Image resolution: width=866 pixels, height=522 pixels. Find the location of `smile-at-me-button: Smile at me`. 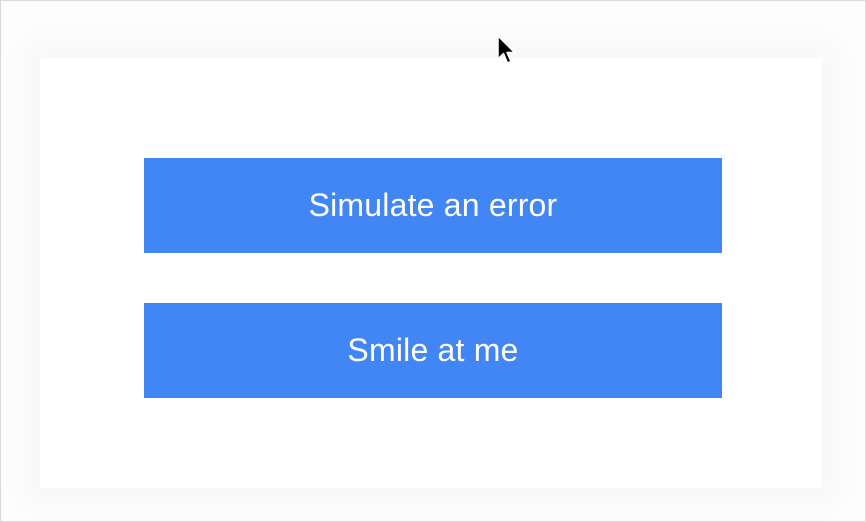

smile-at-me-button: Smile at me is located at coordinates (433, 350).